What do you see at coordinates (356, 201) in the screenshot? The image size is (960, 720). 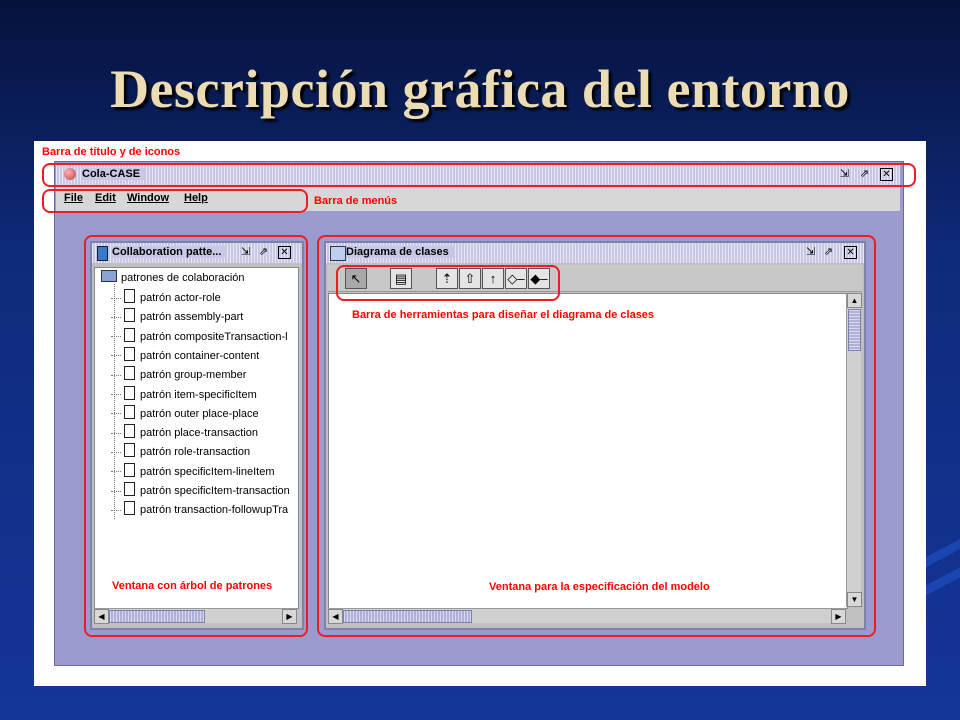 I see `annotation-menubar: Barra de menús` at bounding box center [356, 201].